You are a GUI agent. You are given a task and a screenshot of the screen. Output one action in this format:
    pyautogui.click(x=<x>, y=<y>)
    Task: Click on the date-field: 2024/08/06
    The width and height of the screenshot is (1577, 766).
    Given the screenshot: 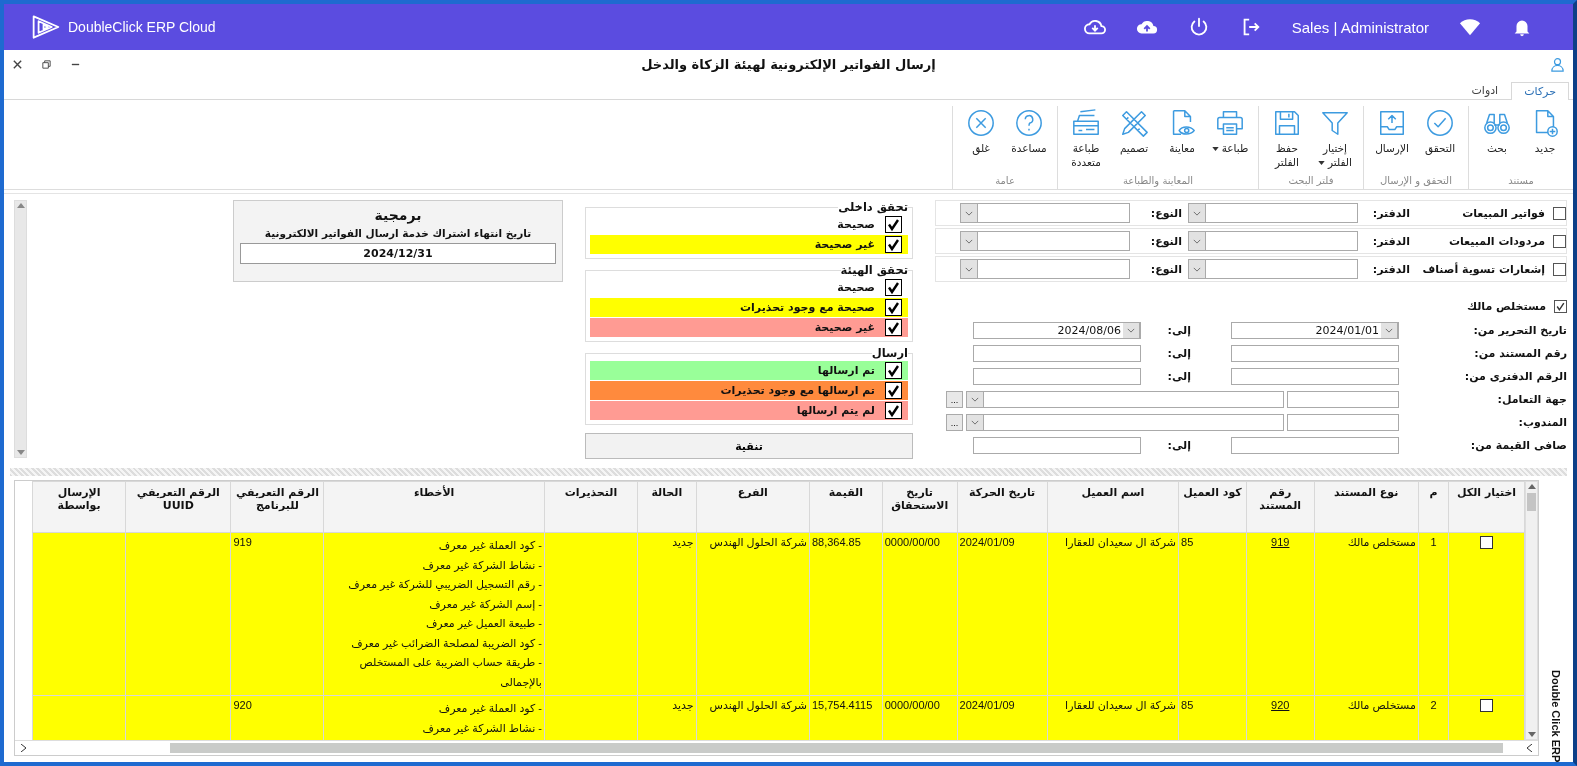 What is the action you would take?
    pyautogui.click(x=1057, y=330)
    